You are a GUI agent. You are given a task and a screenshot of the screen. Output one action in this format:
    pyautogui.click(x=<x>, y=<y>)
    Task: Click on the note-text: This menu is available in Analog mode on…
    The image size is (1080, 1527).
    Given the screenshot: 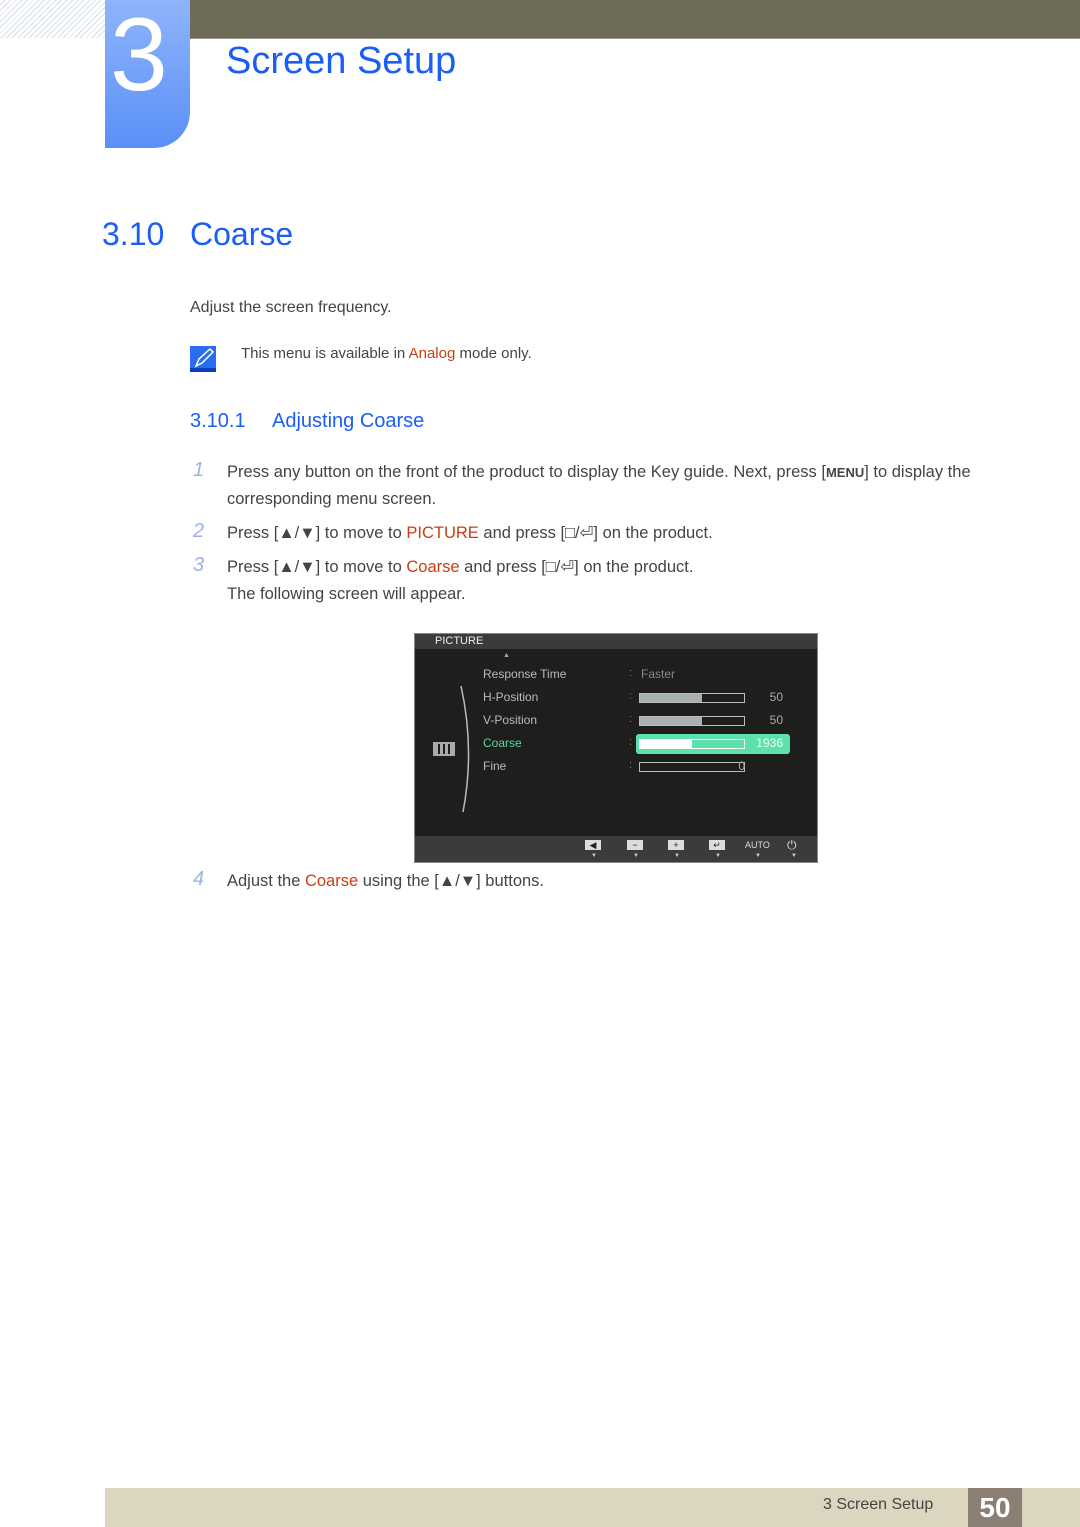 What is the action you would take?
    pyautogui.click(x=386, y=353)
    